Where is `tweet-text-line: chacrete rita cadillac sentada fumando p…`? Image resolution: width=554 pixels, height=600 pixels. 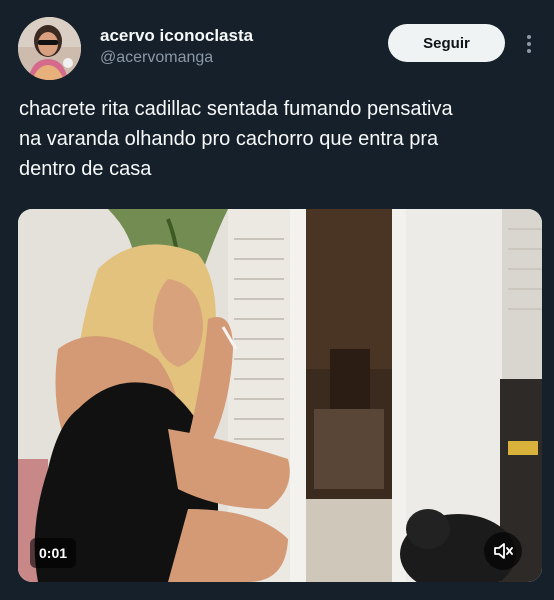
tweet-text-line: chacrete rita cadillac sentada fumando p… is located at coordinates (236, 109).